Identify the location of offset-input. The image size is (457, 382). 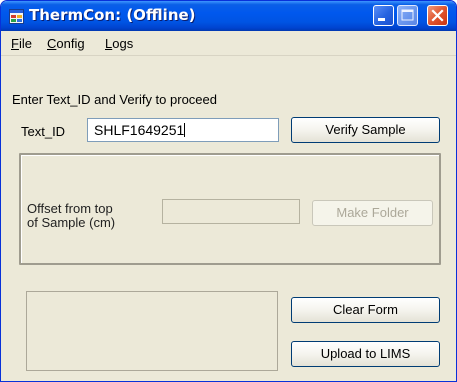
(231, 211).